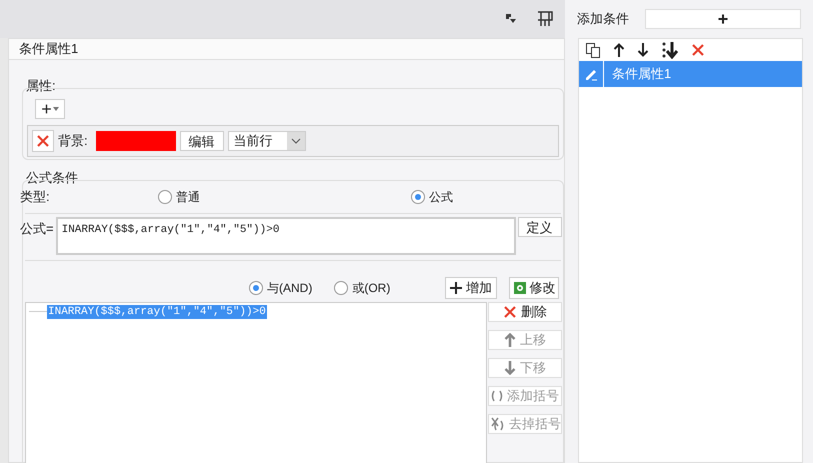 The width and height of the screenshot is (813, 463). I want to click on remove-attribute-button, so click(43, 141).